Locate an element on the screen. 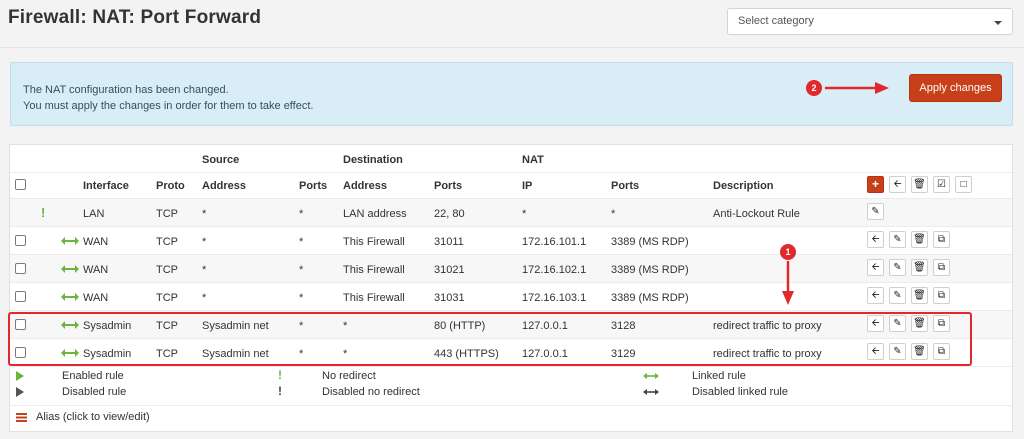  col-destination-address: Address is located at coordinates (365, 186).